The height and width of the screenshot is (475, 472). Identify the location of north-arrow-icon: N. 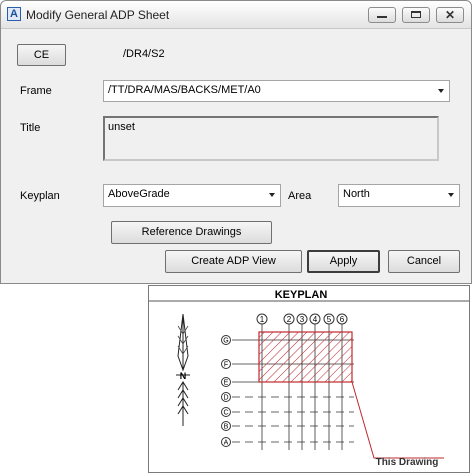
(183, 369).